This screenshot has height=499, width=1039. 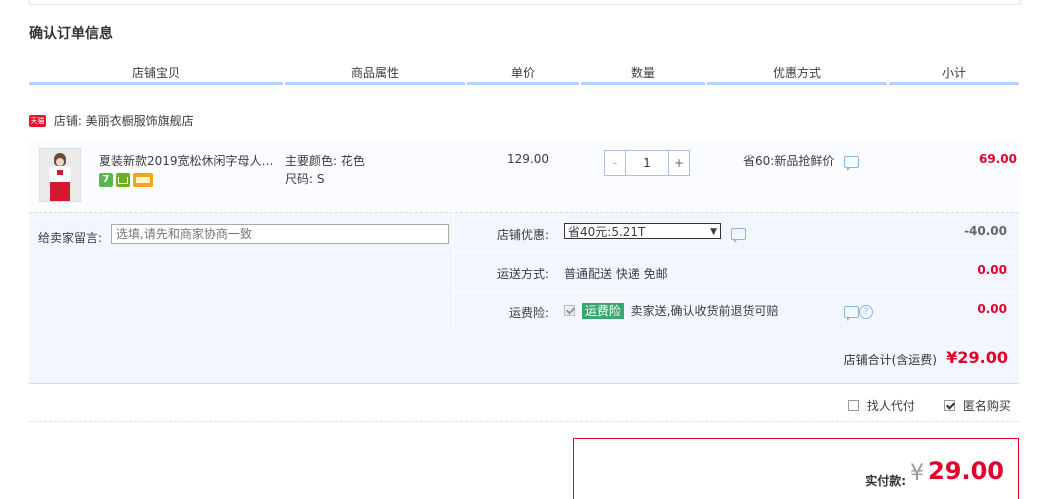 What do you see at coordinates (71, 34) in the screenshot?
I see `section-title: 确认订单信息` at bounding box center [71, 34].